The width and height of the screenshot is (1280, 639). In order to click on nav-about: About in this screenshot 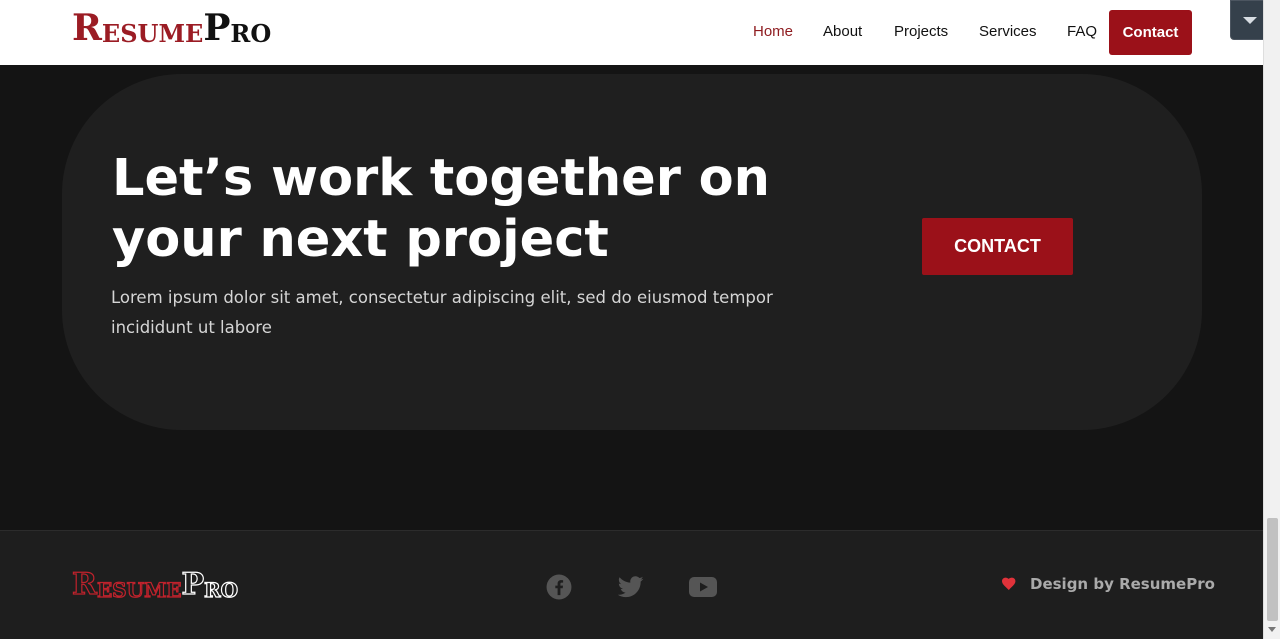, I will do `click(842, 31)`.